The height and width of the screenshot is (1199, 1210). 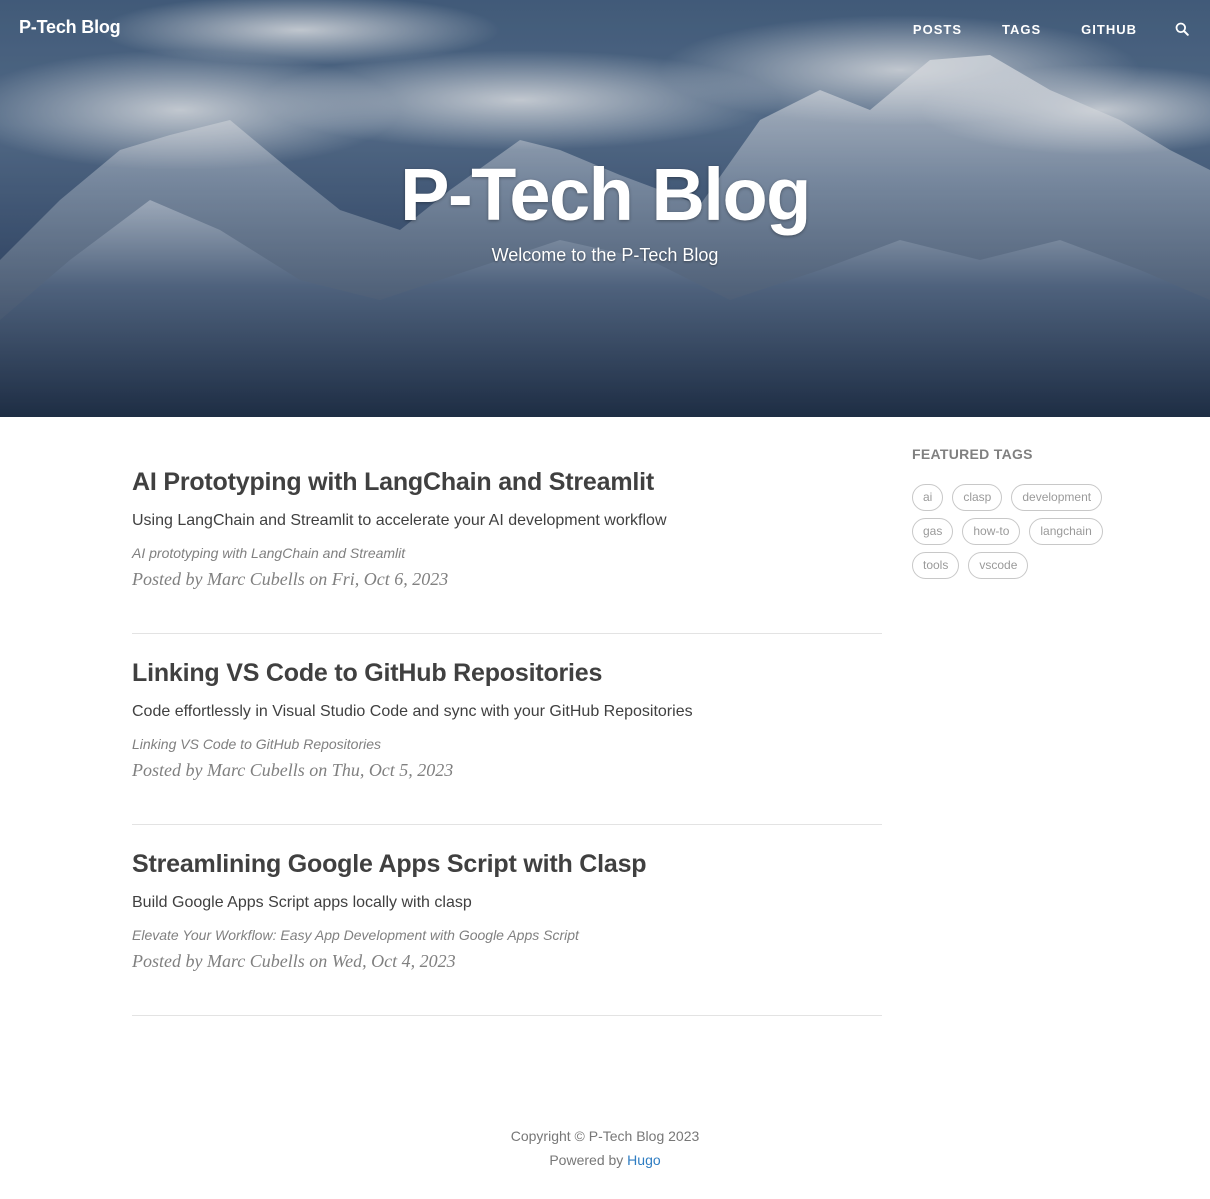 I want to click on tag-development: development, so click(x=1057, y=497).